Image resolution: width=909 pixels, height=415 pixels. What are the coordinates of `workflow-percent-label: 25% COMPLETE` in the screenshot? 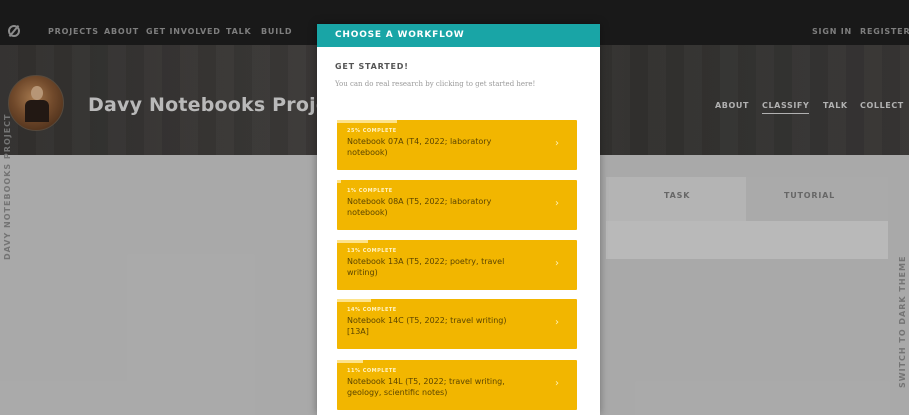 It's located at (372, 131).